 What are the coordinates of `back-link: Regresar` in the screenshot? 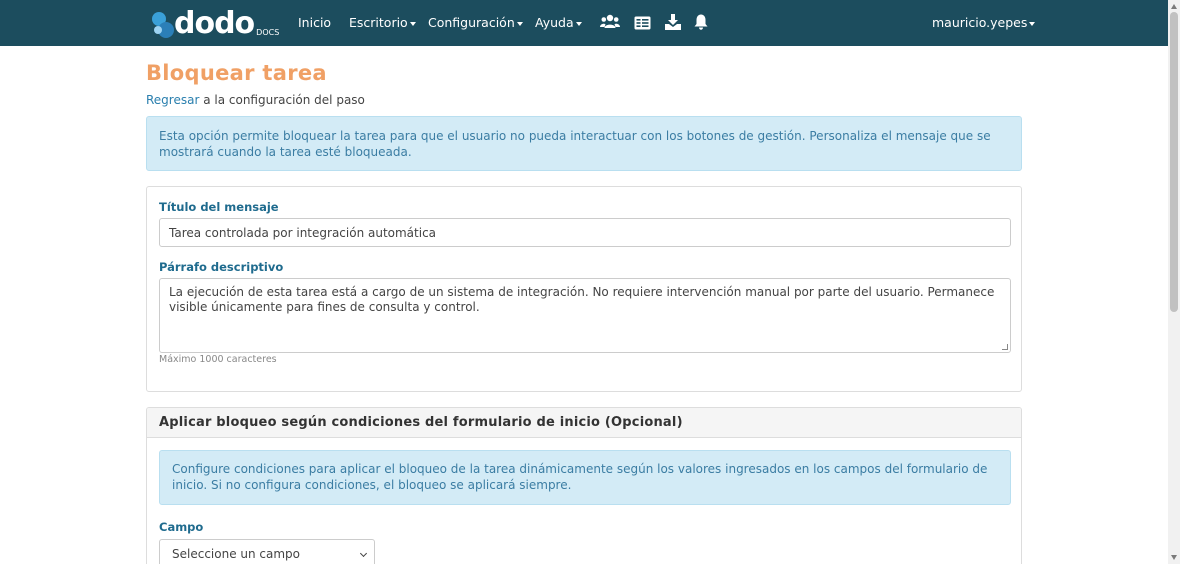 It's located at (172, 100).